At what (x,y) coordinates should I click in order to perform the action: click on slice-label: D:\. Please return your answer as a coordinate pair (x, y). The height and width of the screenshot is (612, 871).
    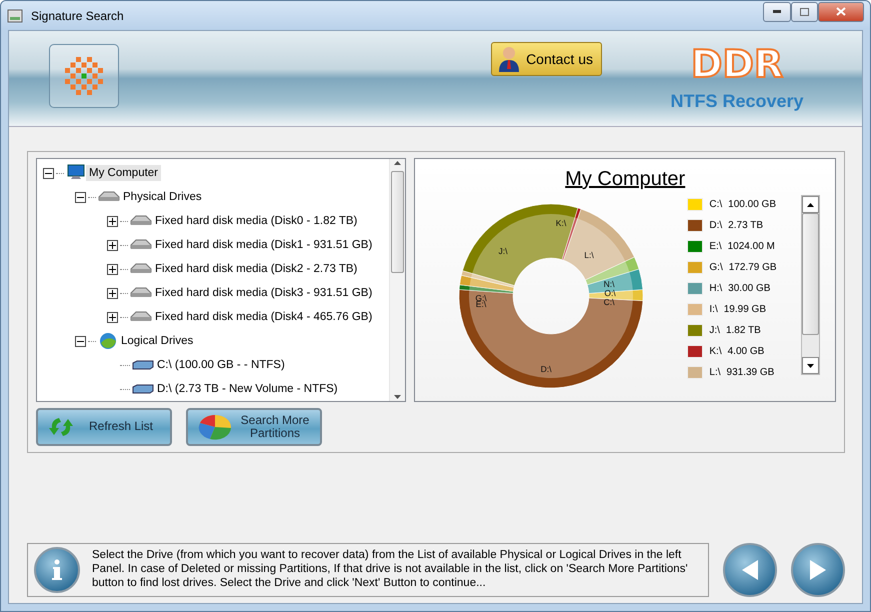
    Looking at the image, I should click on (546, 369).